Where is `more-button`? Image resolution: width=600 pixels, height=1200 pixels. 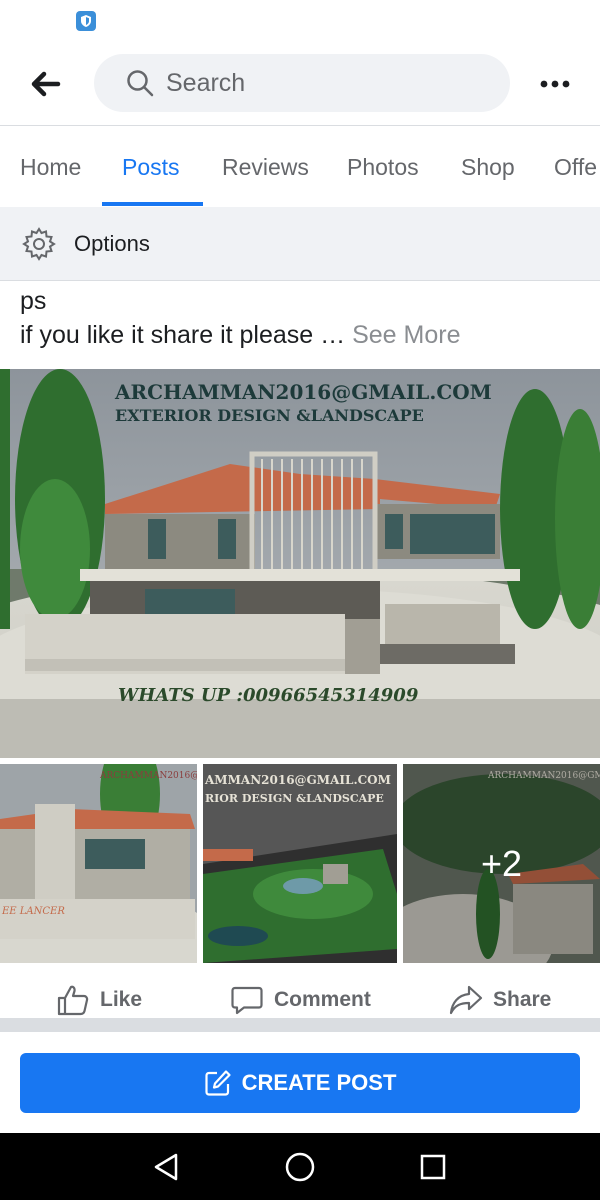
more-button is located at coordinates (555, 84).